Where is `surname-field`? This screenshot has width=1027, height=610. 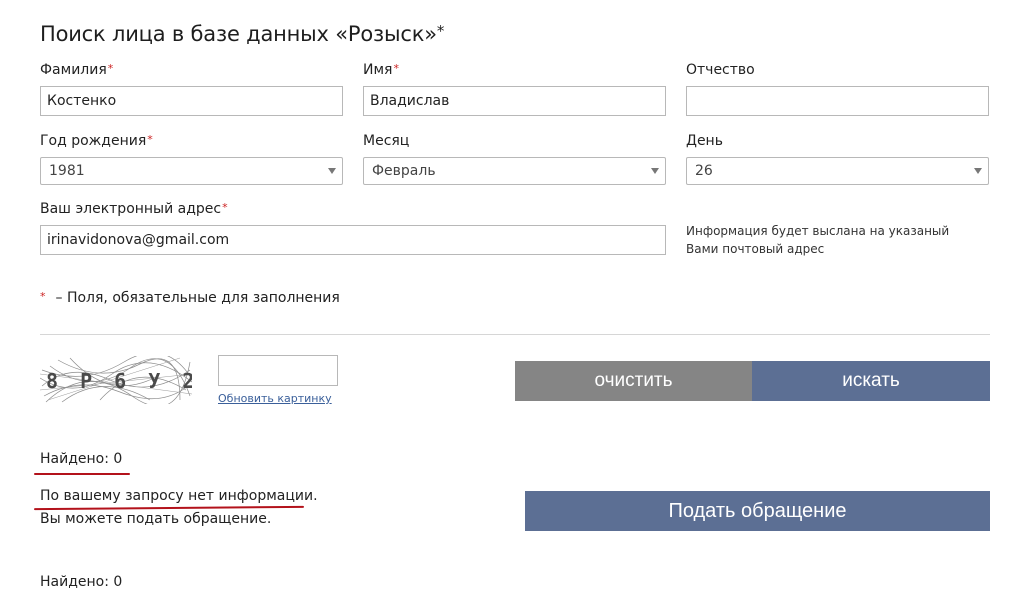 surname-field is located at coordinates (191, 101).